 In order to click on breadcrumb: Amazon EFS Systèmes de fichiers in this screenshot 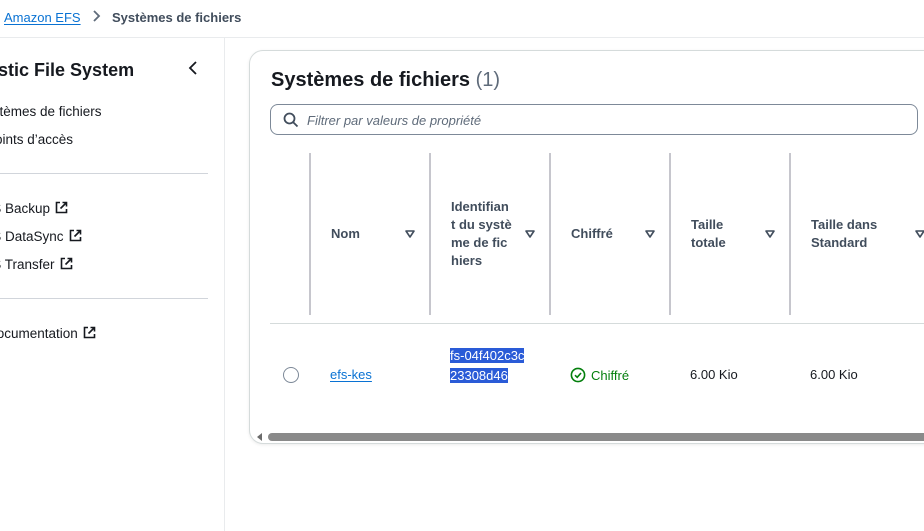, I will do `click(462, 19)`.